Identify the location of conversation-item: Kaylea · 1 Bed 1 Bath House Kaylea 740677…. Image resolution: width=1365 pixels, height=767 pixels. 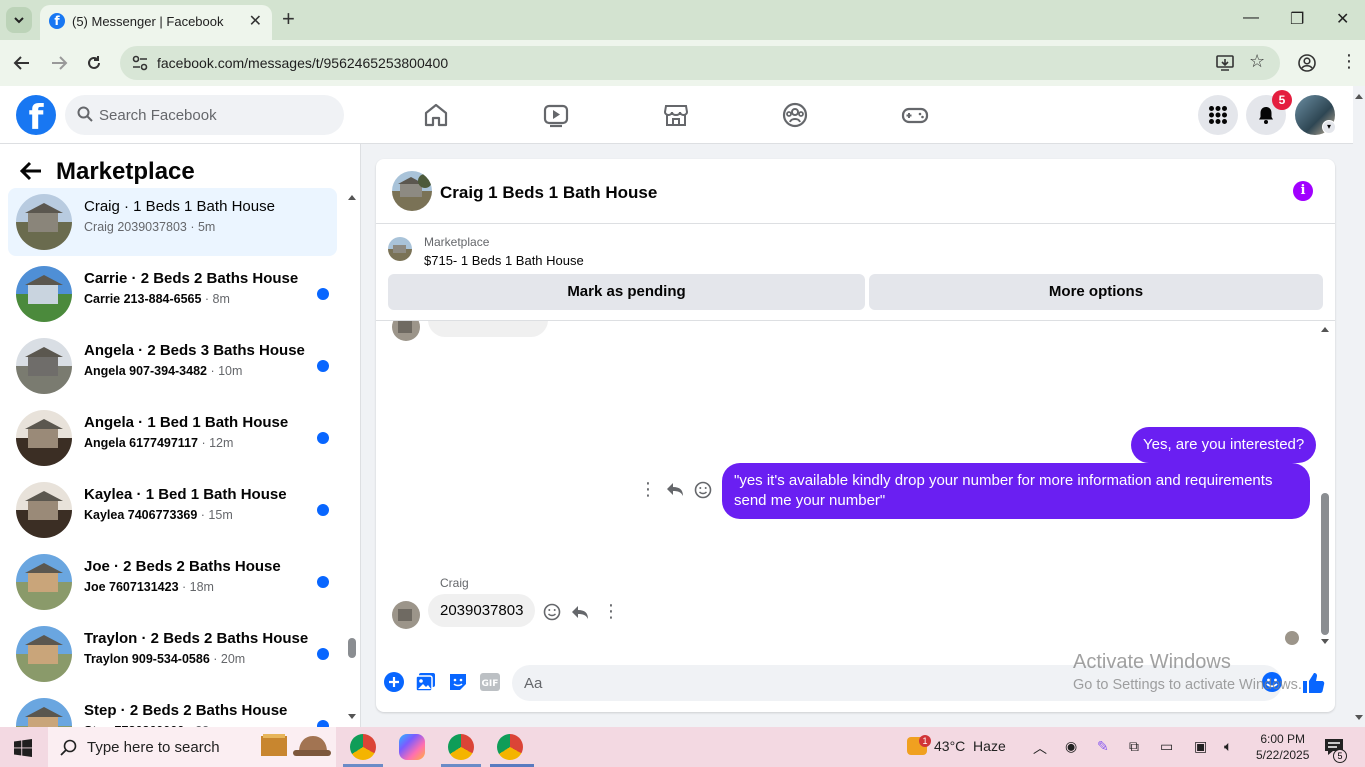
(172, 510).